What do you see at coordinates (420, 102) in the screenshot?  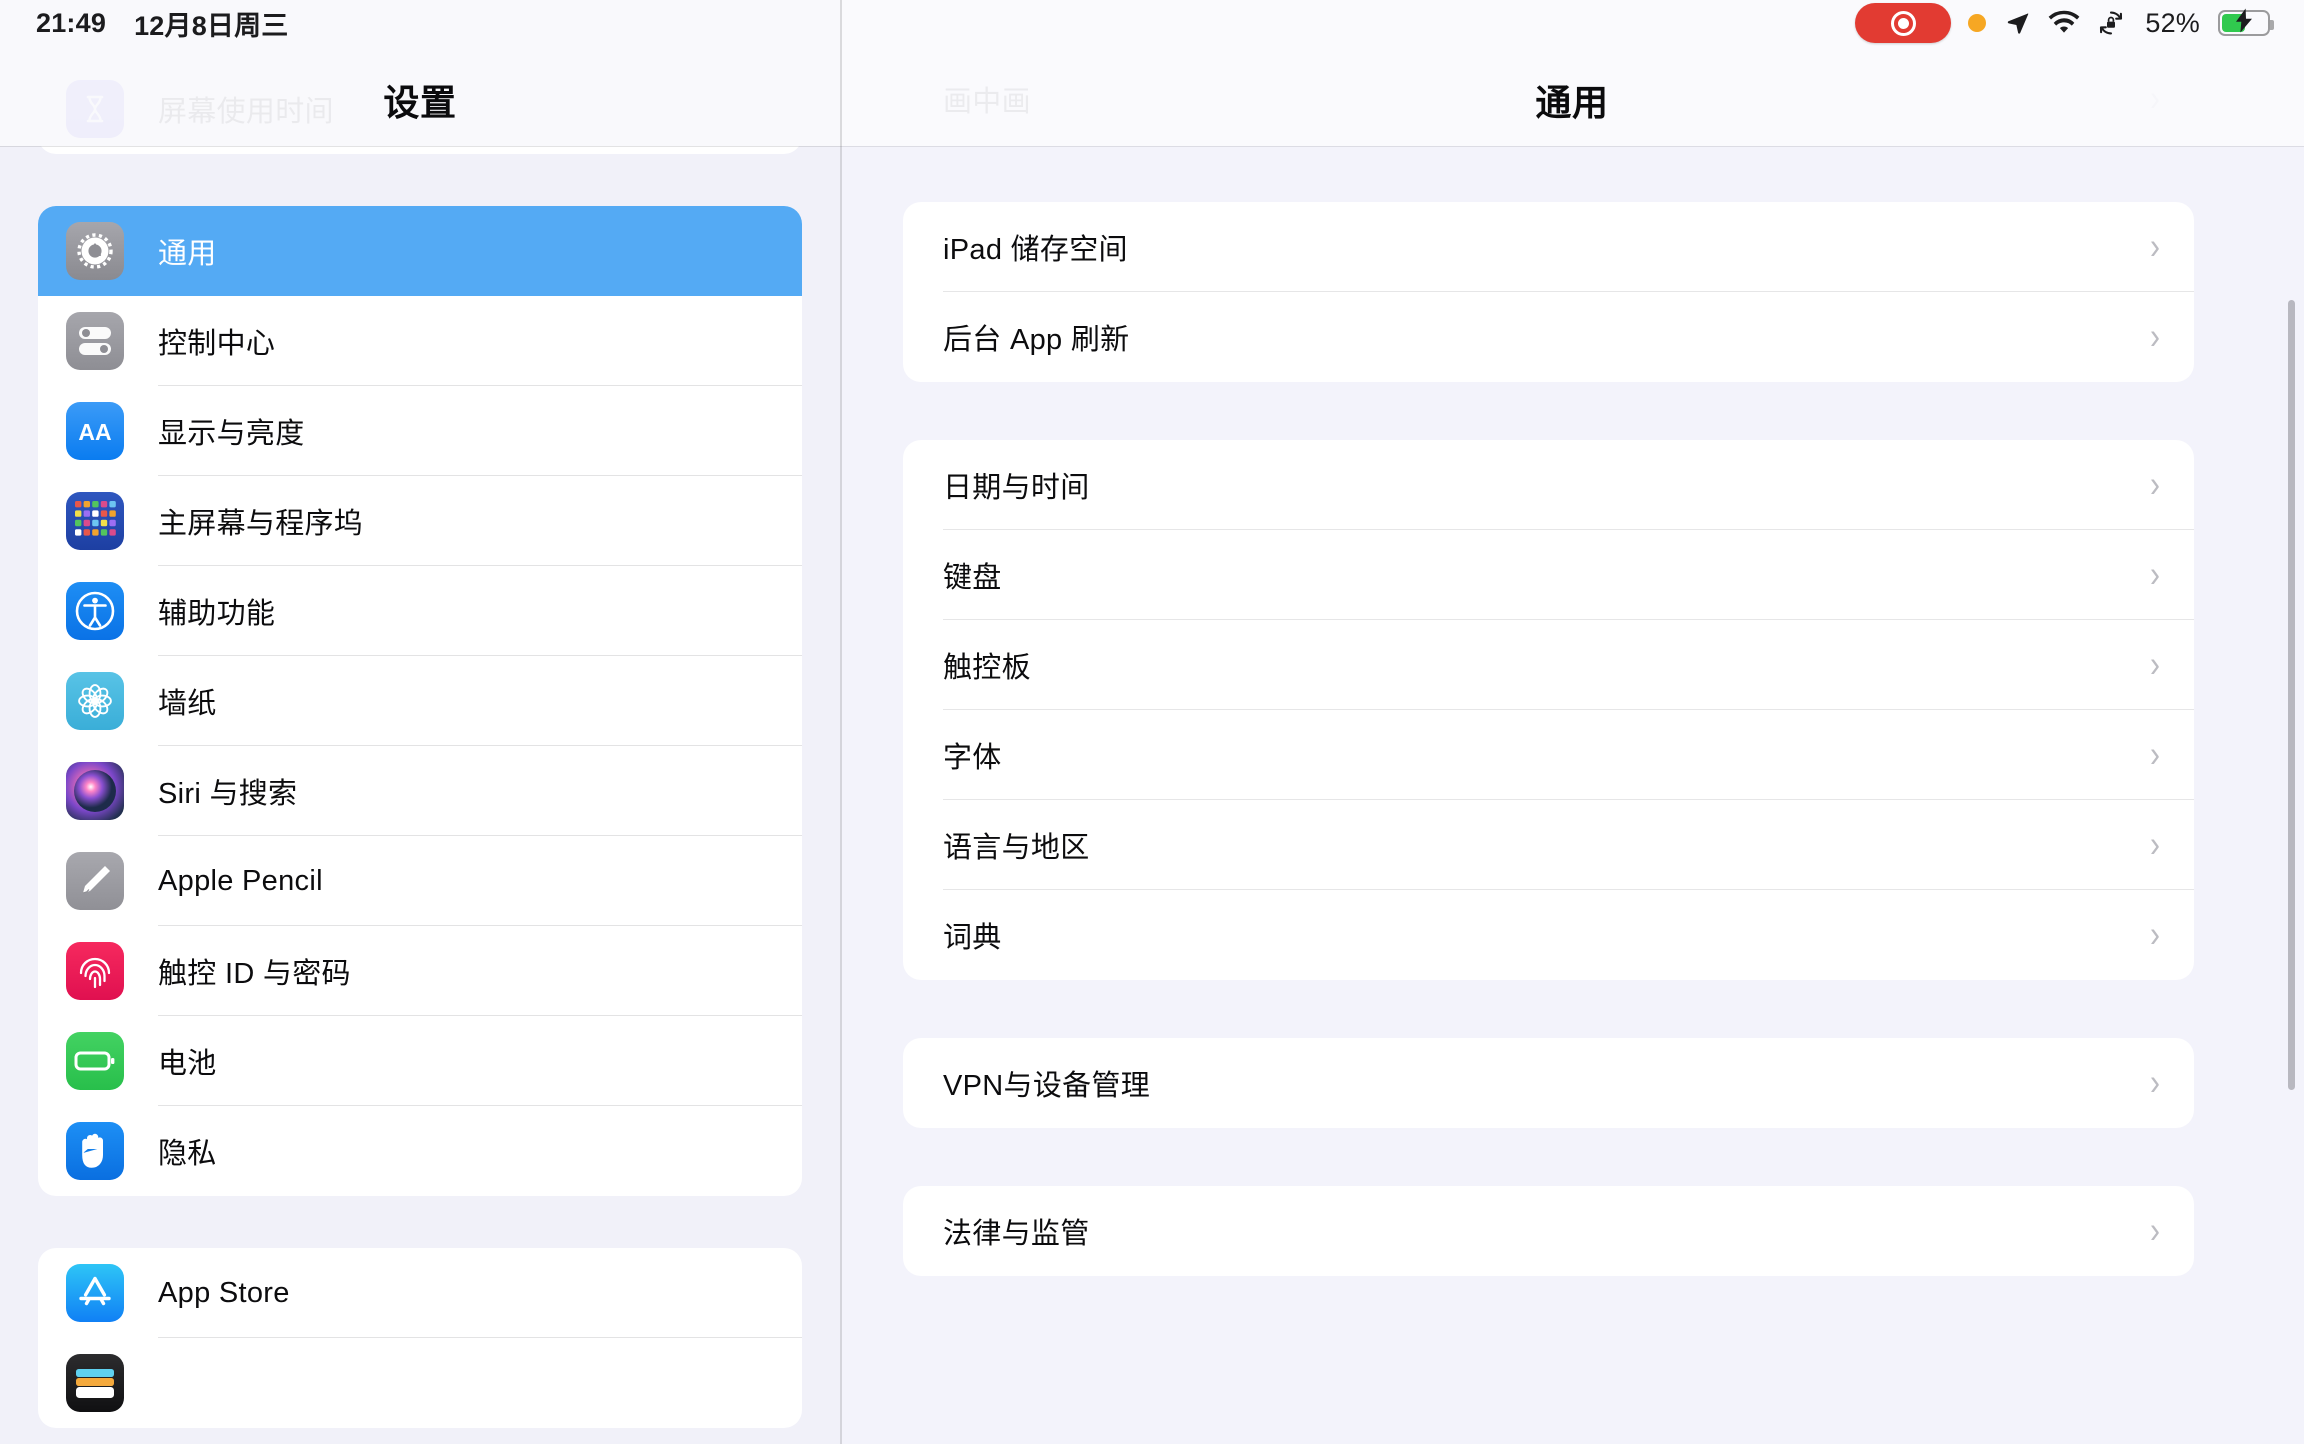 I see `sidebar-title: 设置` at bounding box center [420, 102].